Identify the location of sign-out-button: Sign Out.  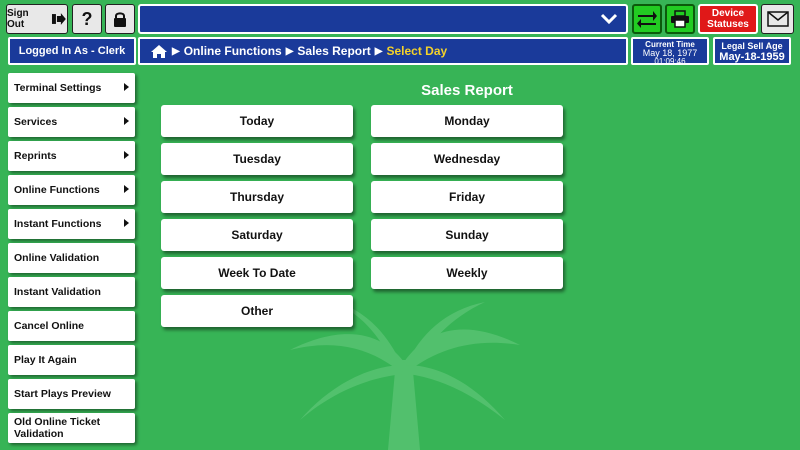
(37, 19).